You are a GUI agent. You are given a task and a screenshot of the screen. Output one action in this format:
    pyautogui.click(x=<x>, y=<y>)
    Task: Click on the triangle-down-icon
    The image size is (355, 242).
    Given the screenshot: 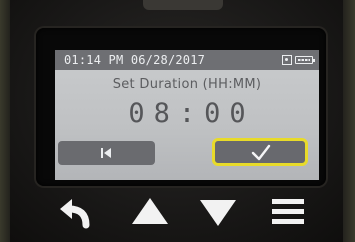 What is the action you would take?
    pyautogui.click(x=218, y=213)
    